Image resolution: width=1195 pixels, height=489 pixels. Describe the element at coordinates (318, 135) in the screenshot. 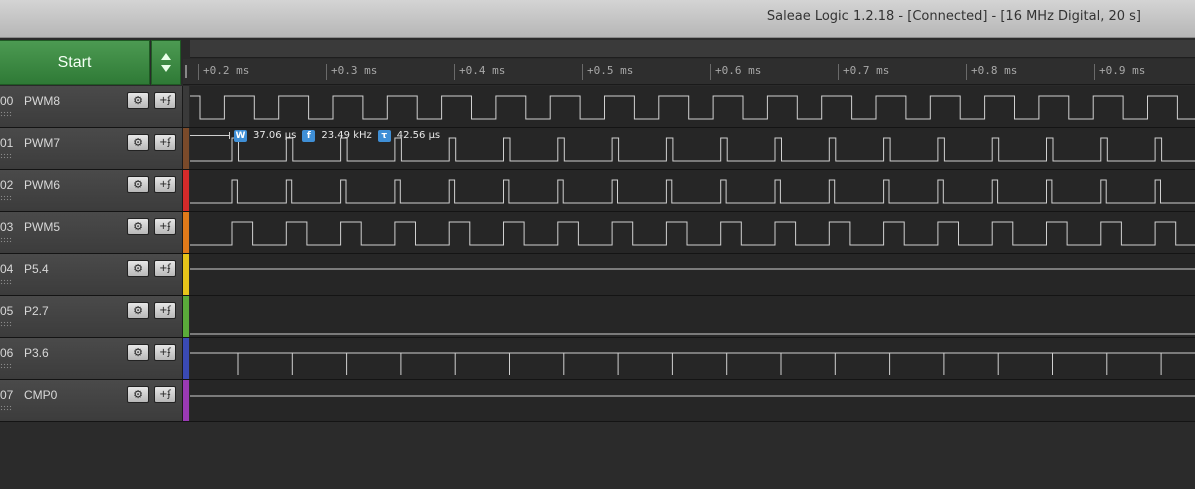

I see `pulse-measurement: W 37.06 µs f 23.49 kHz τ 42.56 µs` at that location.